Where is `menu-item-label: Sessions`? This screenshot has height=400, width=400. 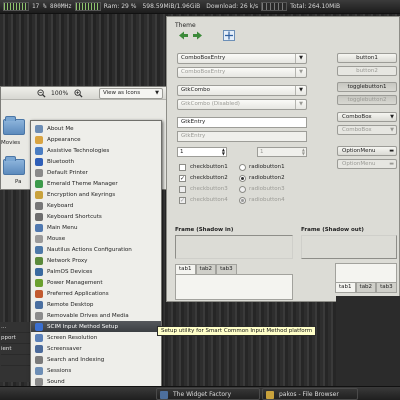
menu-item-label: Sessions is located at coordinates (59, 370).